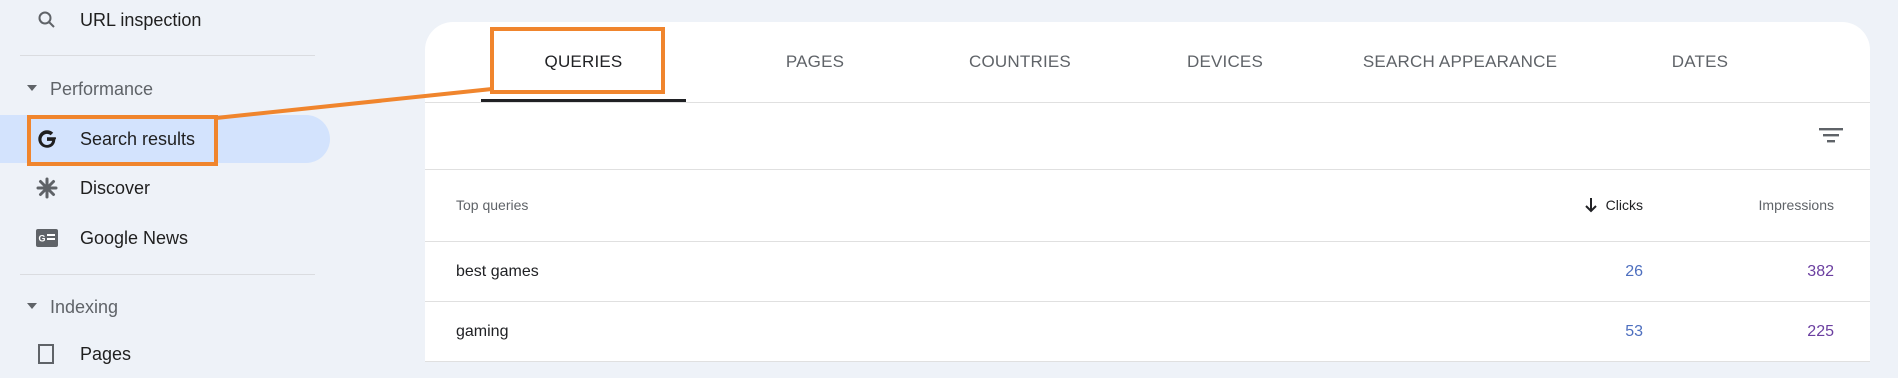 This screenshot has width=1898, height=378. What do you see at coordinates (1020, 62) in the screenshot?
I see `tab-countries: COUNTRIES` at bounding box center [1020, 62].